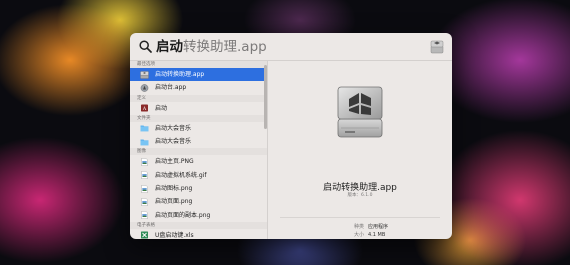 This screenshot has height=265, width=570. I want to click on section-header: 图像, so click(198, 152).